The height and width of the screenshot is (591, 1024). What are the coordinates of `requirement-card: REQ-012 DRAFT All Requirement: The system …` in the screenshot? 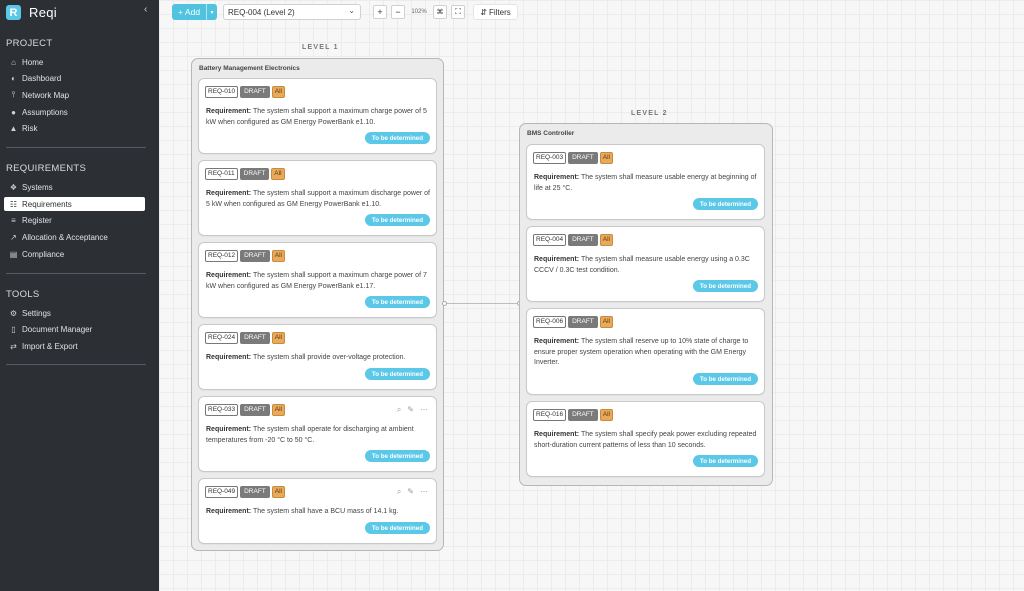 It's located at (317, 280).